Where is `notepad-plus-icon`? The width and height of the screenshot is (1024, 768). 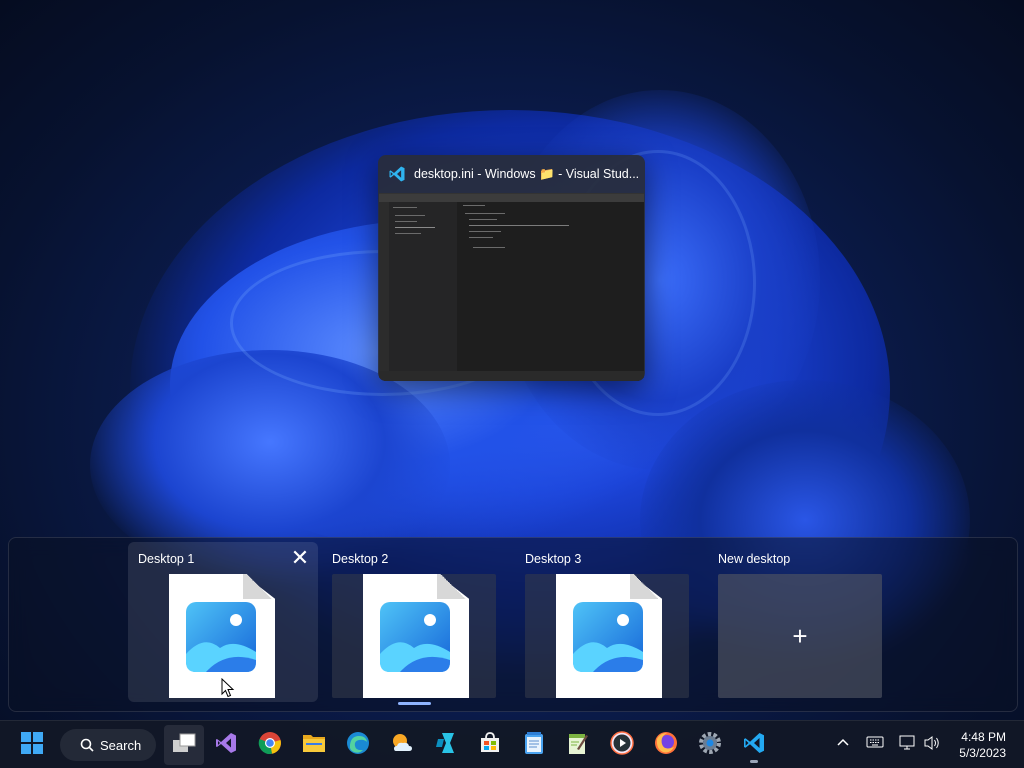
notepad-plus-icon is located at coordinates (578, 745).